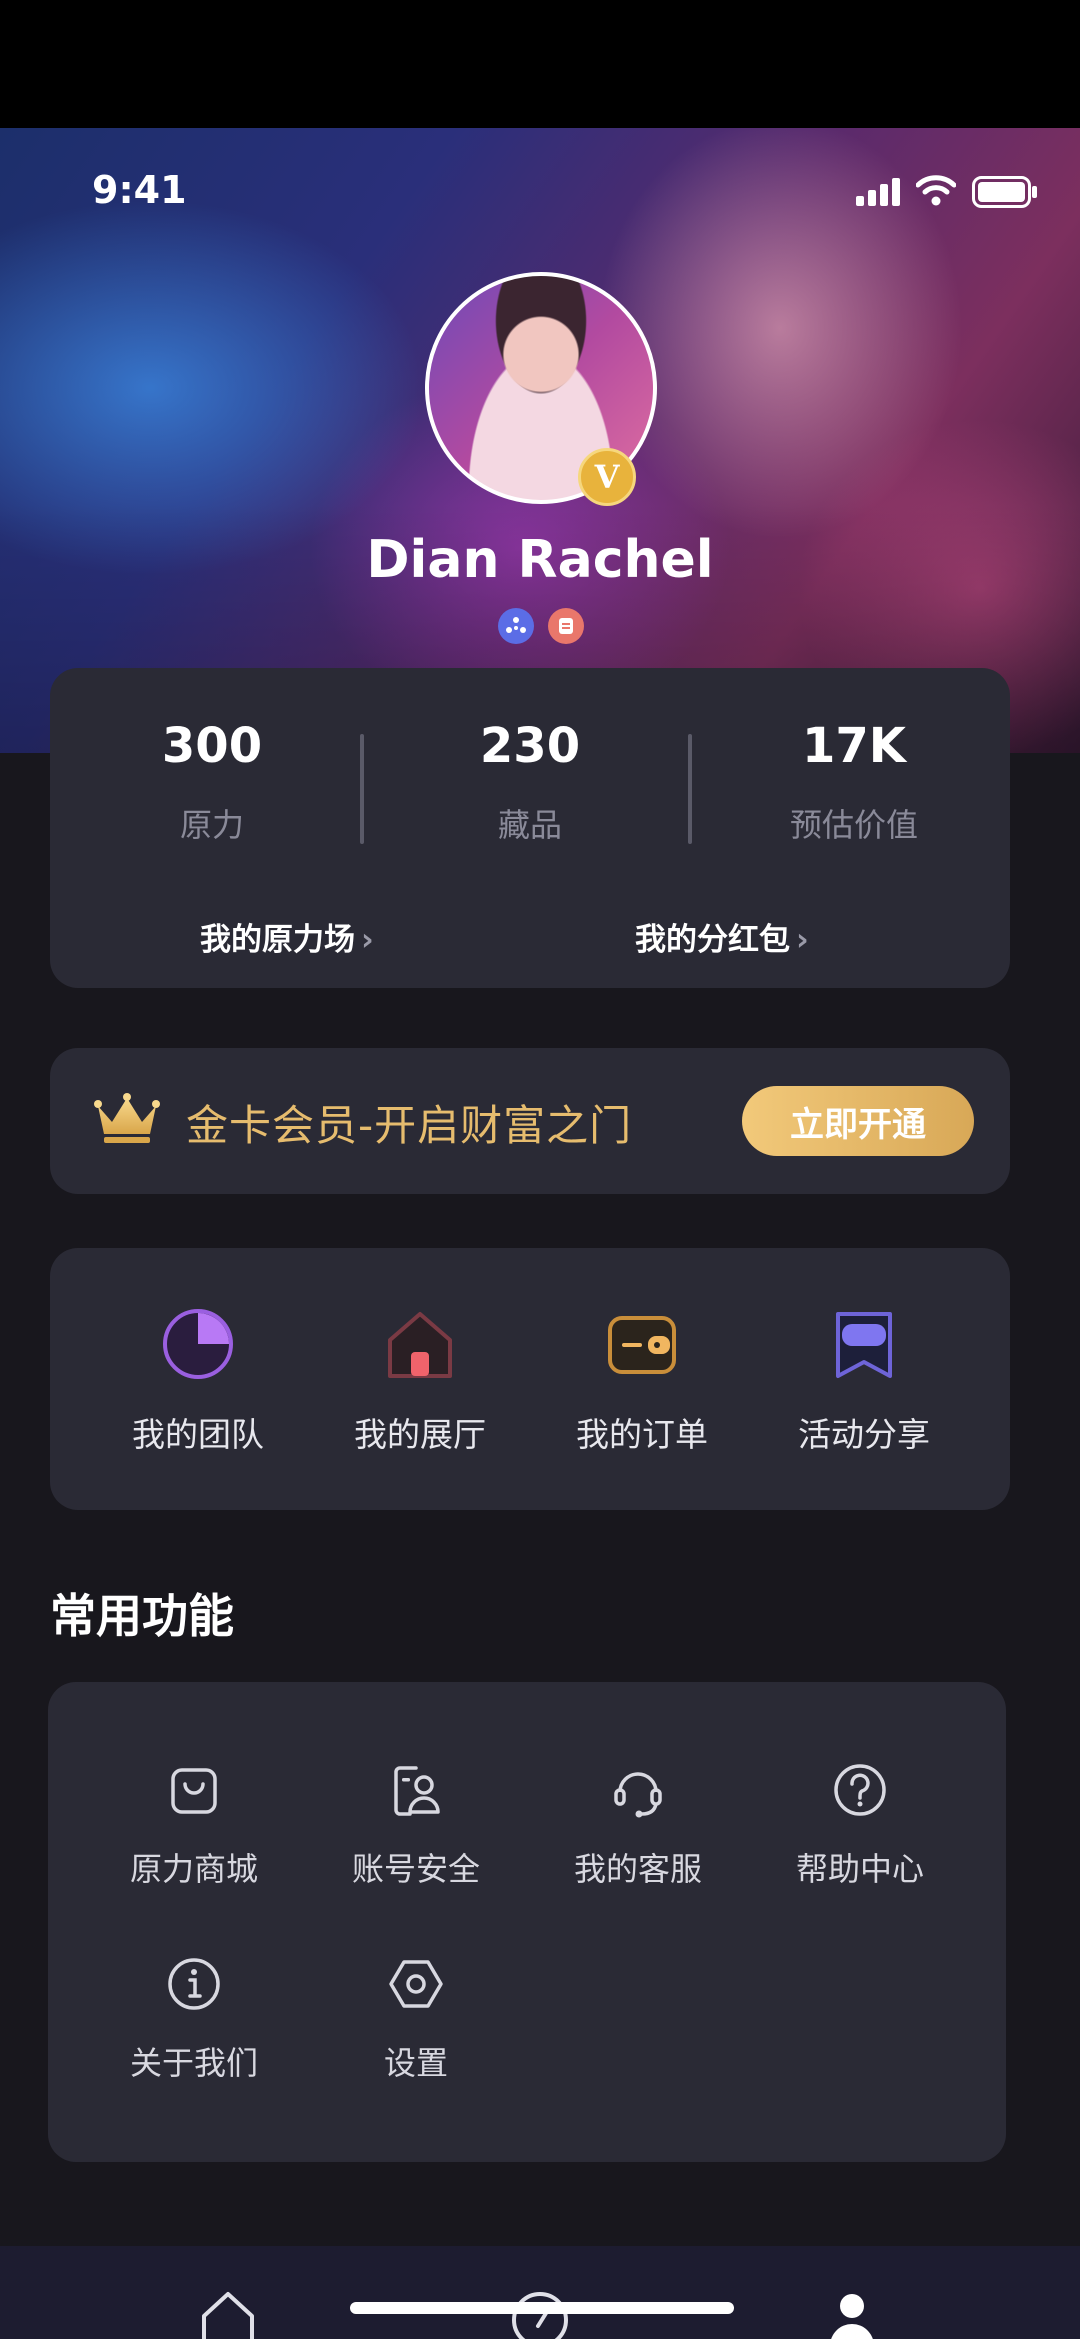 The image size is (1080, 2339). What do you see at coordinates (858, 2312) in the screenshot?
I see `tab-profile-icon` at bounding box center [858, 2312].